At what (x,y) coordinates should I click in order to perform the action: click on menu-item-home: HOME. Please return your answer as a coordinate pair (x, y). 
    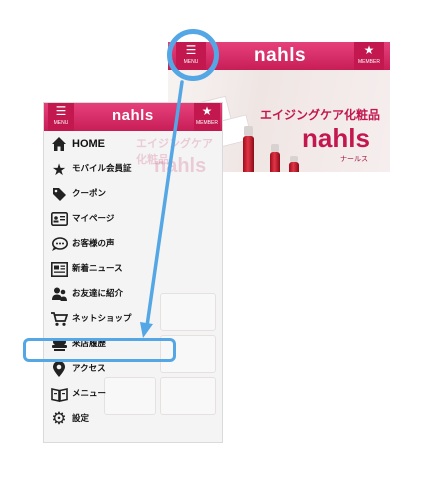
    Looking at the image, I should click on (133, 144).